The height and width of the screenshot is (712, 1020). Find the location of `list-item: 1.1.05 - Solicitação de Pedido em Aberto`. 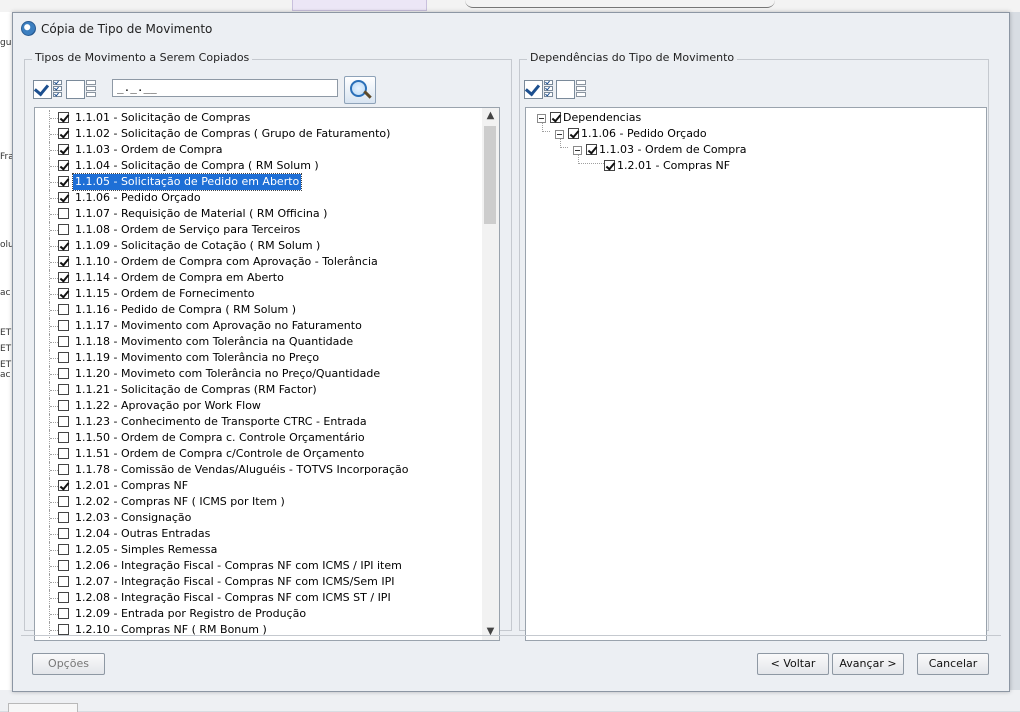

list-item: 1.1.05 - Solicitação de Pedido em Aberto is located at coordinates (258, 182).